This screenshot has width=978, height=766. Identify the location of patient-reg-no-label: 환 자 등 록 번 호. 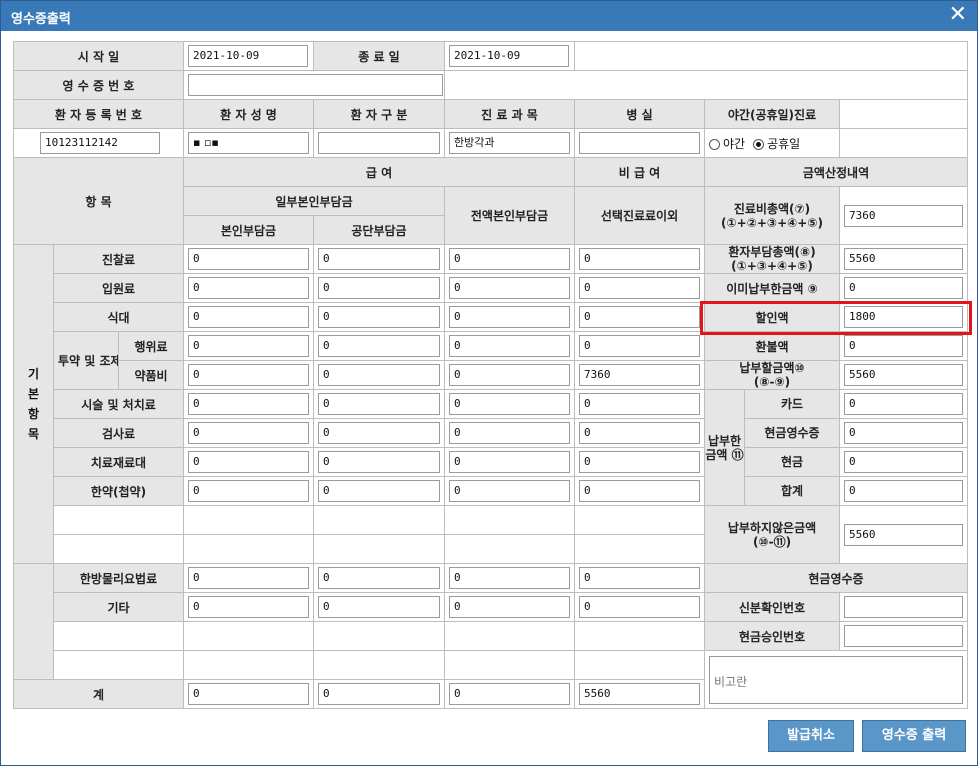
(98, 114).